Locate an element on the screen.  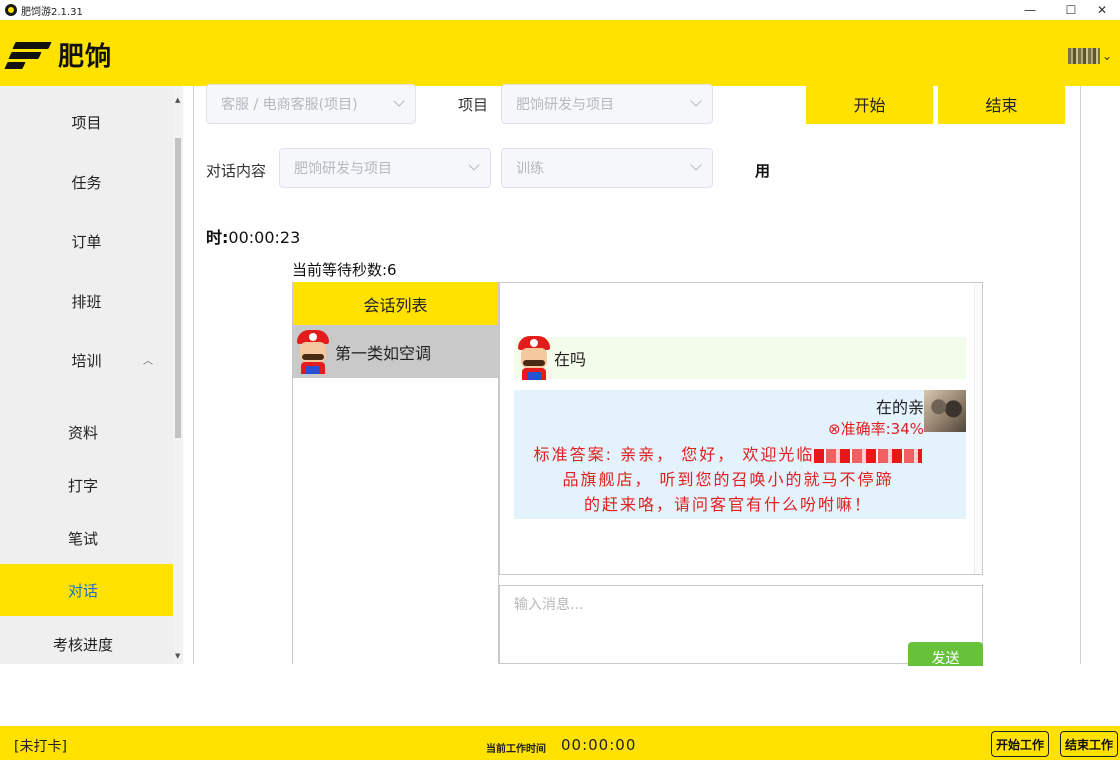
usage-text: 用 is located at coordinates (763, 171).